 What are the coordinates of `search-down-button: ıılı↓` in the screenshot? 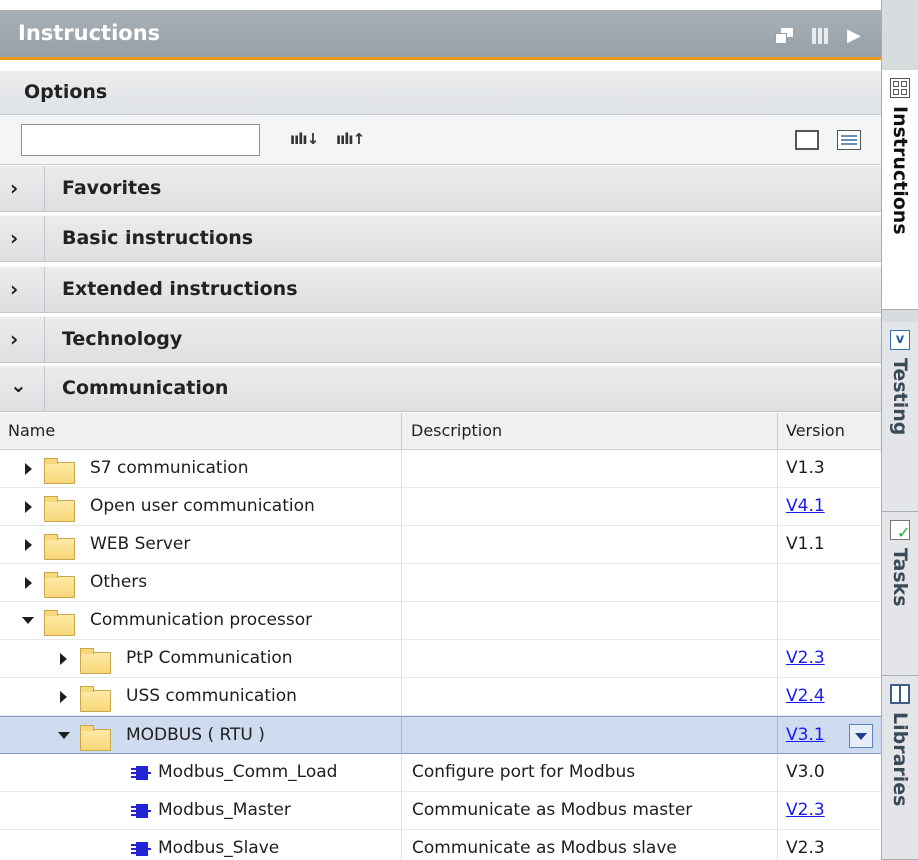 It's located at (304, 140).